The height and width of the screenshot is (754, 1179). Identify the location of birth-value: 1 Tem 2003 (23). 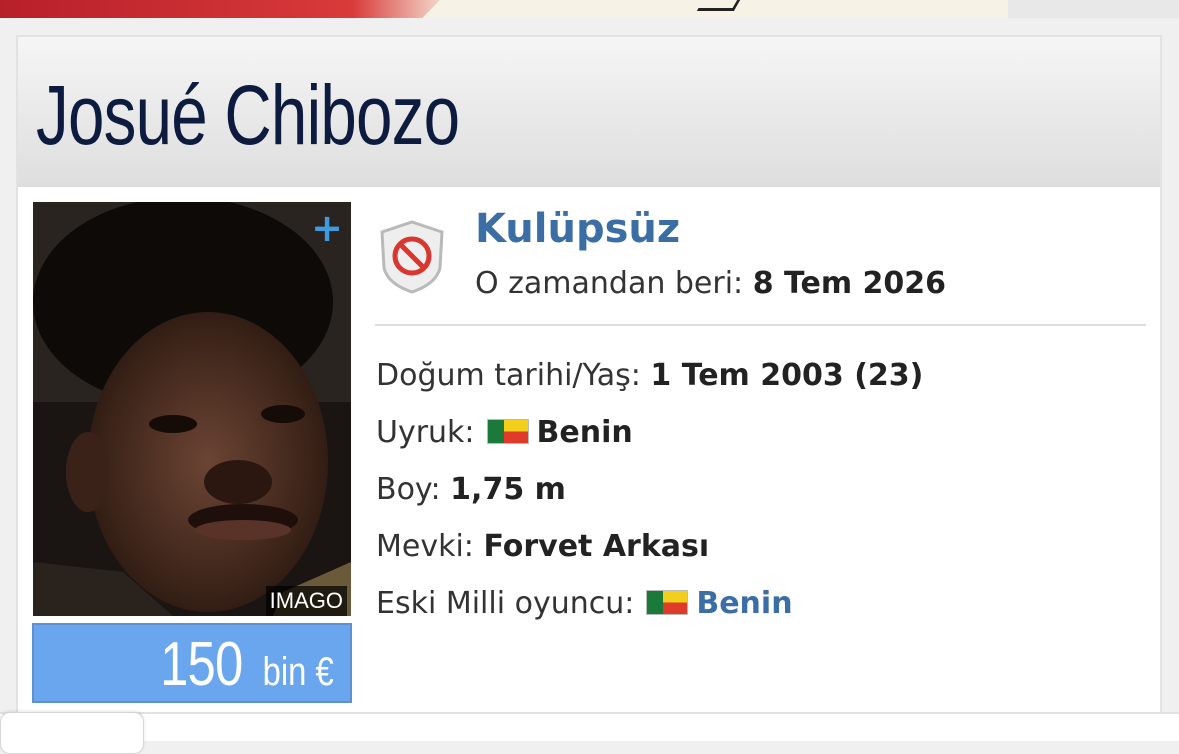
(787, 375).